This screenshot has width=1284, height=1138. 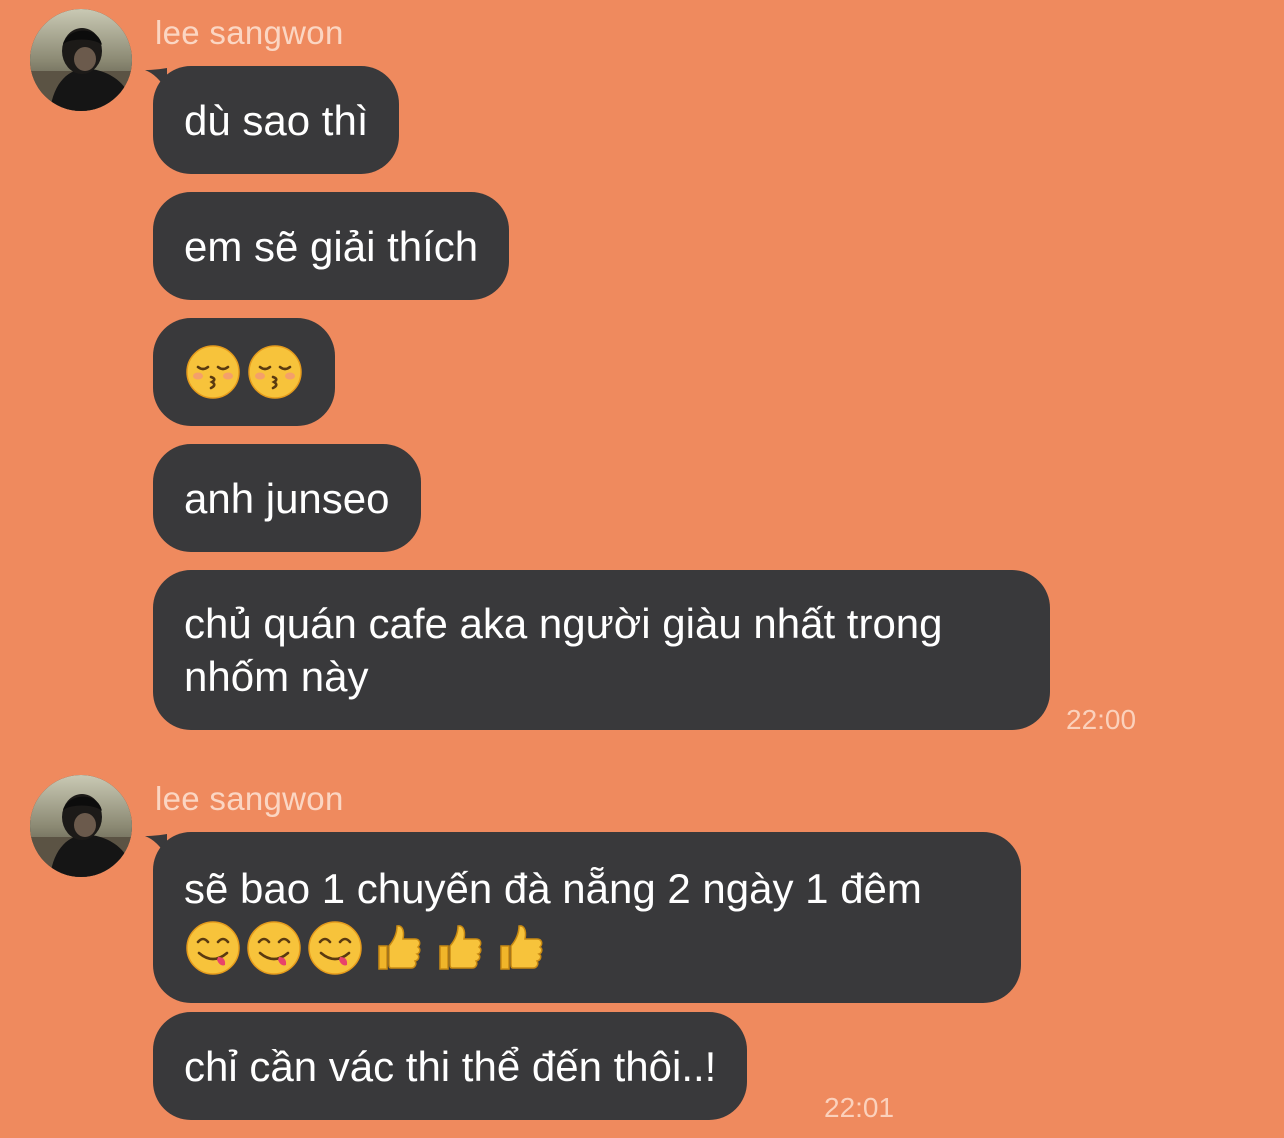 What do you see at coordinates (587, 917) in the screenshot?
I see `message-bubble: sẽ bao 1 chuyến đà nẵng 2 ngày 1 đêm` at bounding box center [587, 917].